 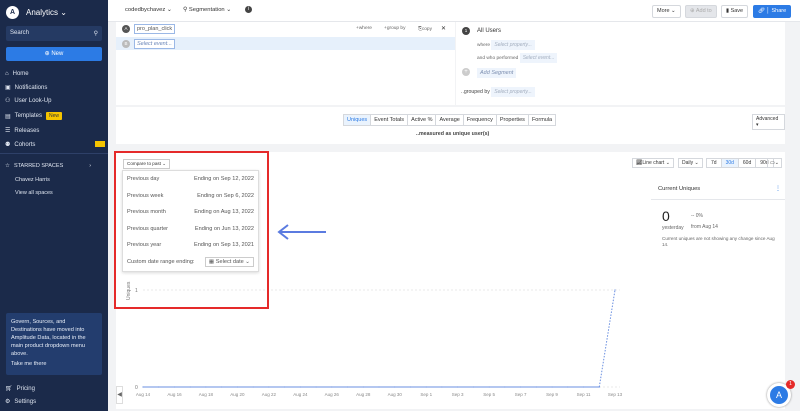 I want to click on x-tick-label: Sep 11, so click(x=584, y=394).